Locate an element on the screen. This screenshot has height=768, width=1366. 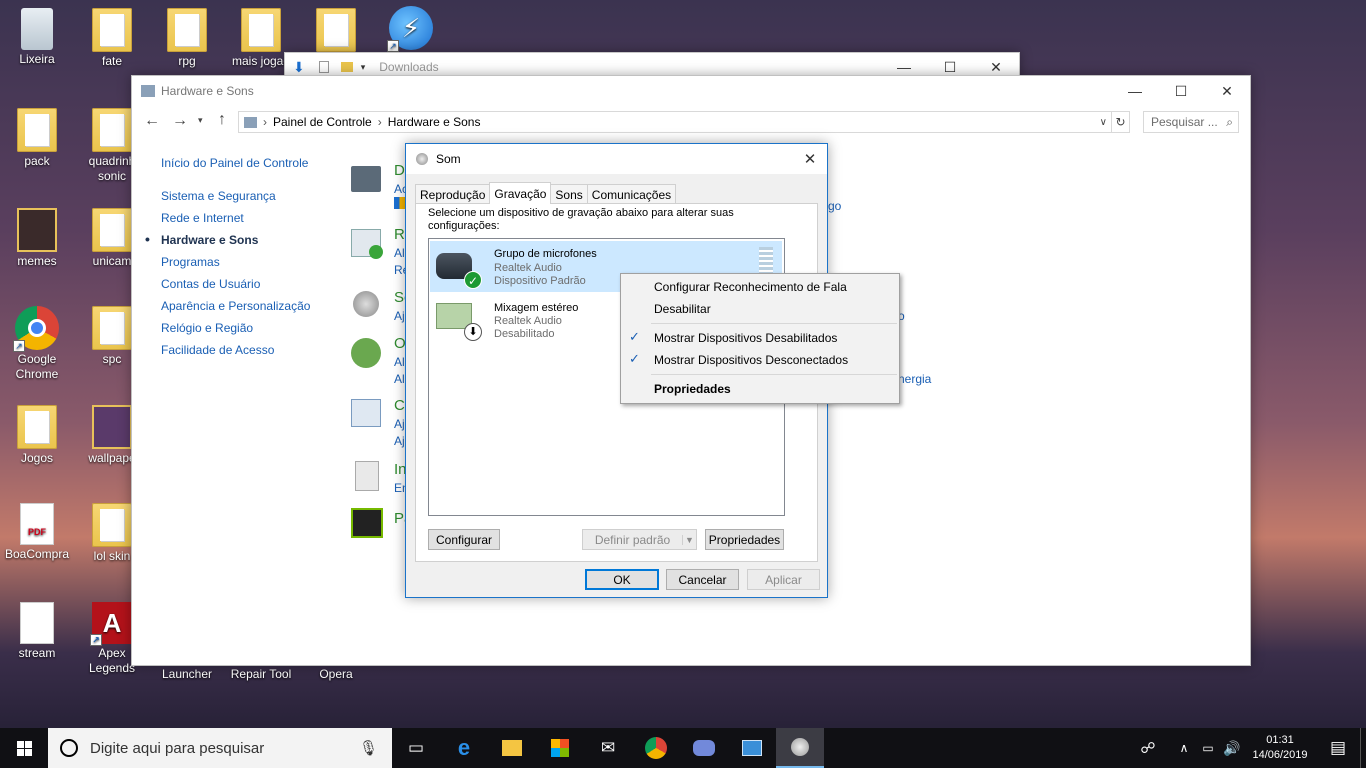
menu-item-show-disabled: ✓ Mostrar Dispositivos Desabilitados is located at coordinates (760, 338).